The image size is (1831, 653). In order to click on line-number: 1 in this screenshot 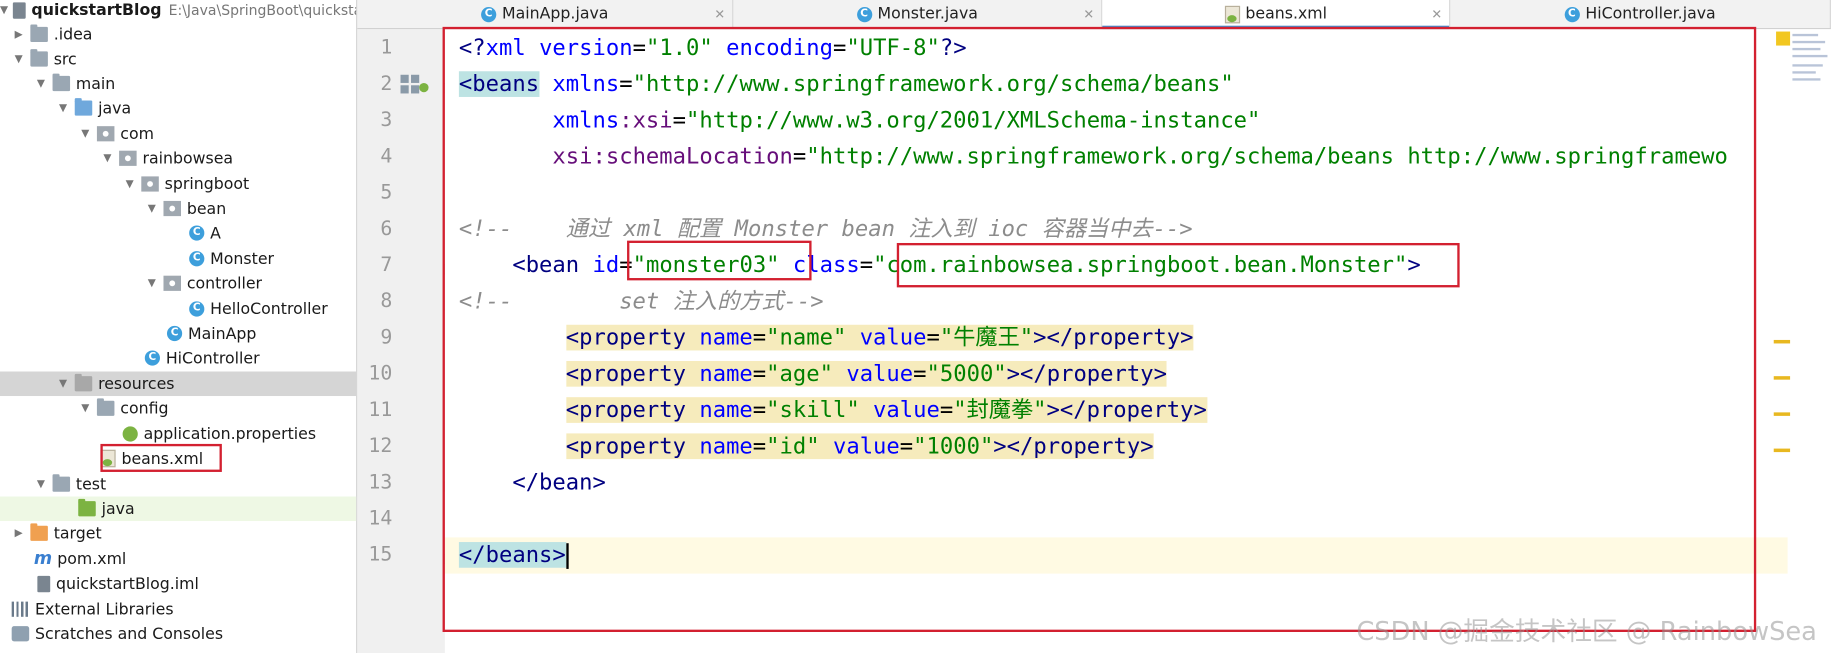, I will do `click(386, 48)`.